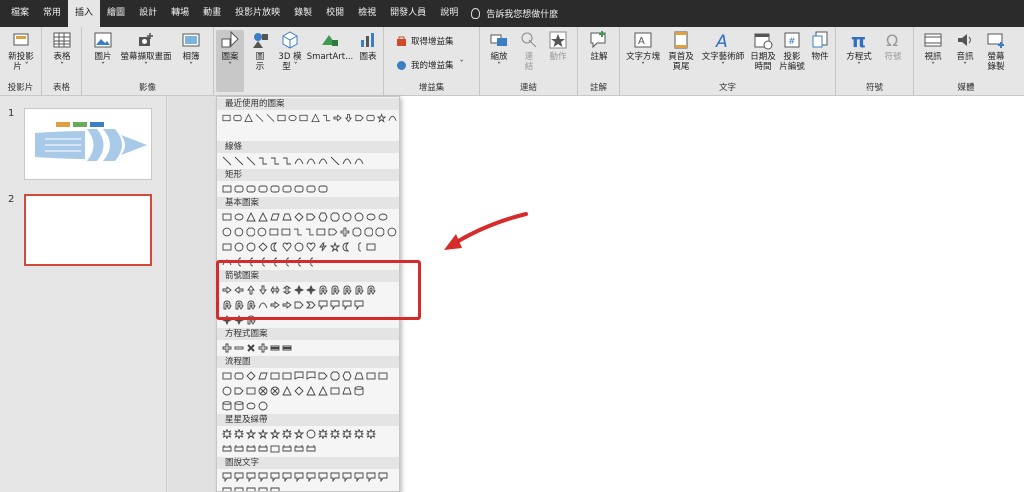 The width and height of the screenshot is (1024, 492). What do you see at coordinates (260, 51) in the screenshot?
I see `icons-button: 圖 示` at bounding box center [260, 51].